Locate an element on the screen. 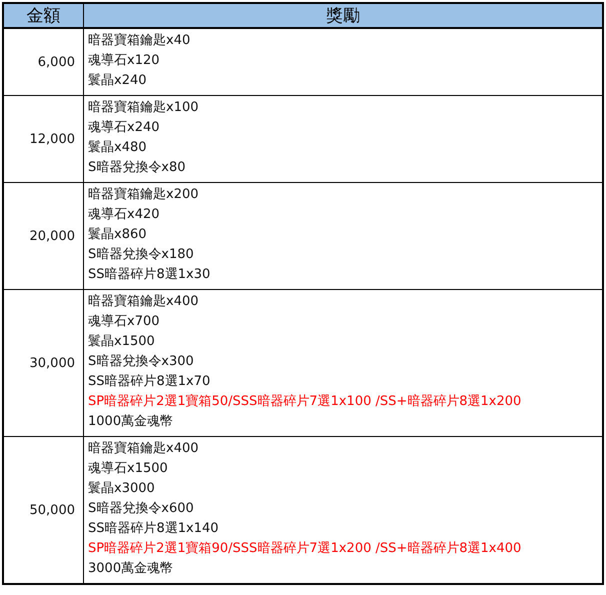 This screenshot has width=606, height=595. reward-line: SS暗器碎片8選1x30 is located at coordinates (150, 275).